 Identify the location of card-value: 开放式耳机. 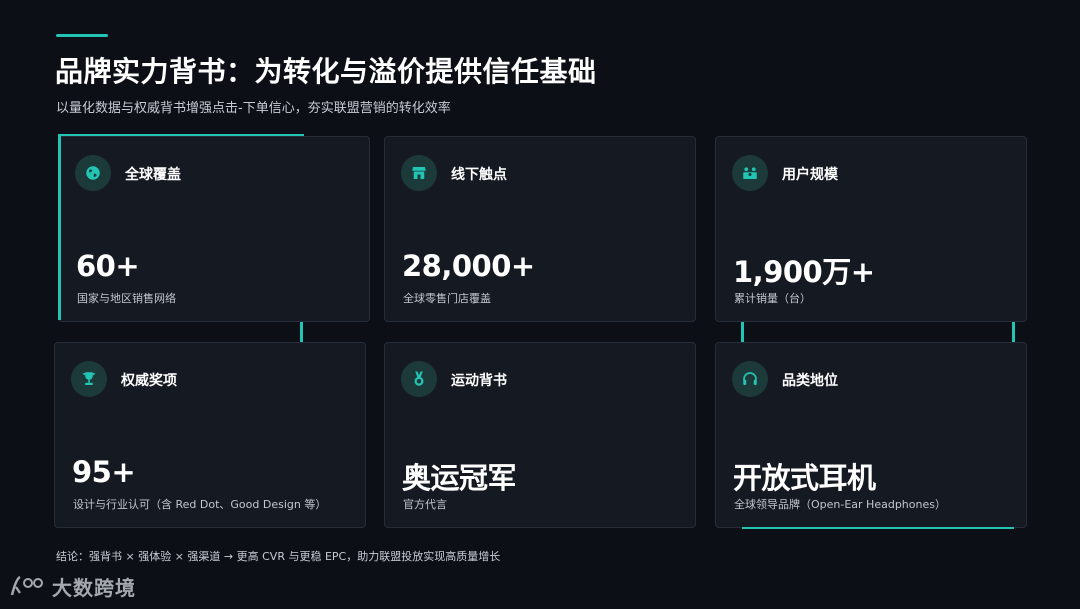
(804, 478).